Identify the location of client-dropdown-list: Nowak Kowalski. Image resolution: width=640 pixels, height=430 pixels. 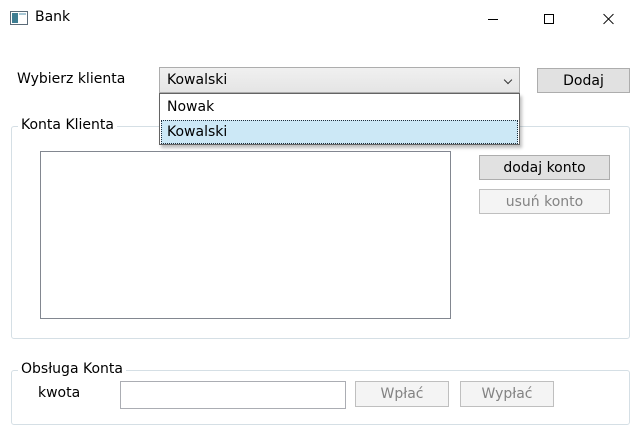
(339, 119).